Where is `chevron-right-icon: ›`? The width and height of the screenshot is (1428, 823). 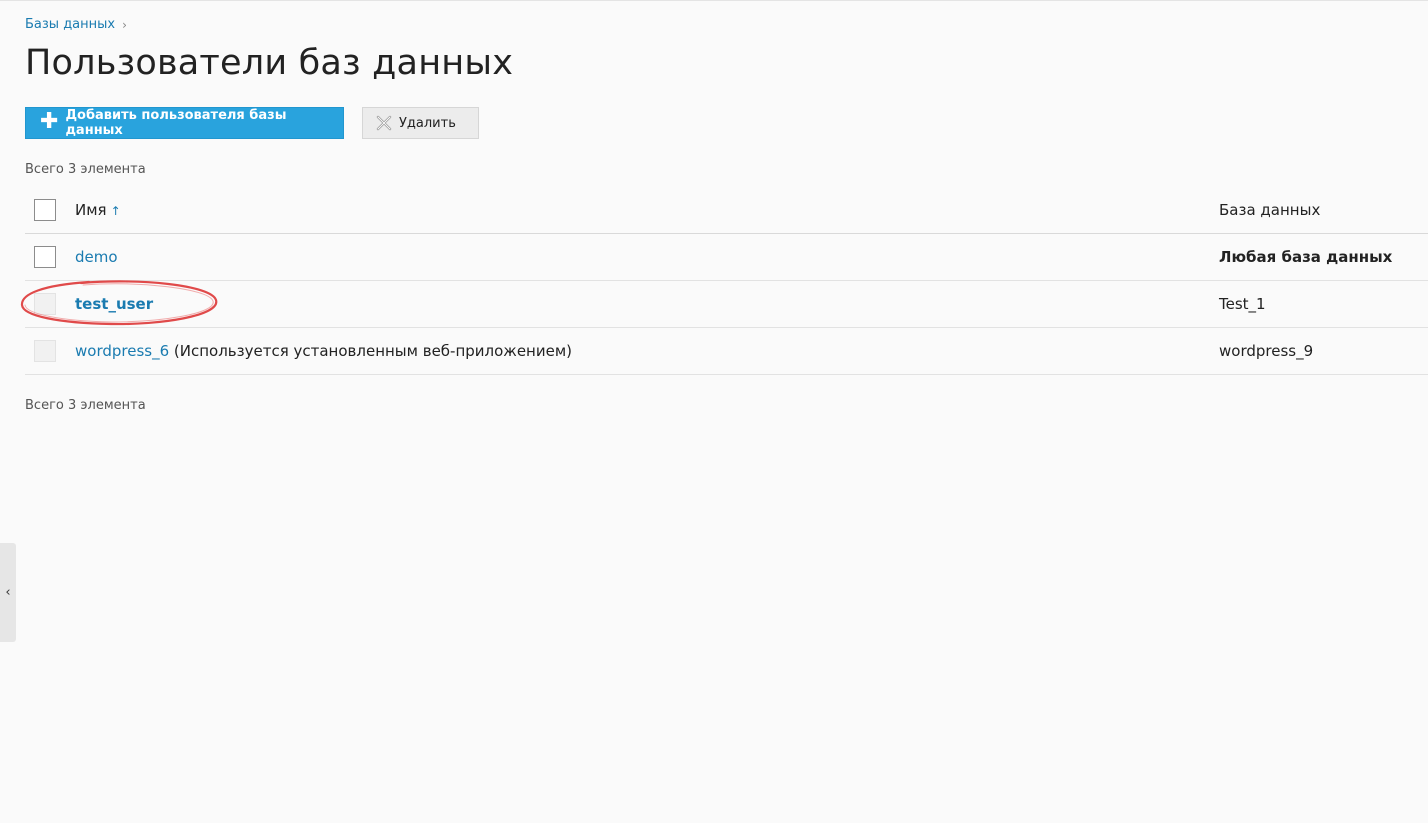 chevron-right-icon: › is located at coordinates (124, 24).